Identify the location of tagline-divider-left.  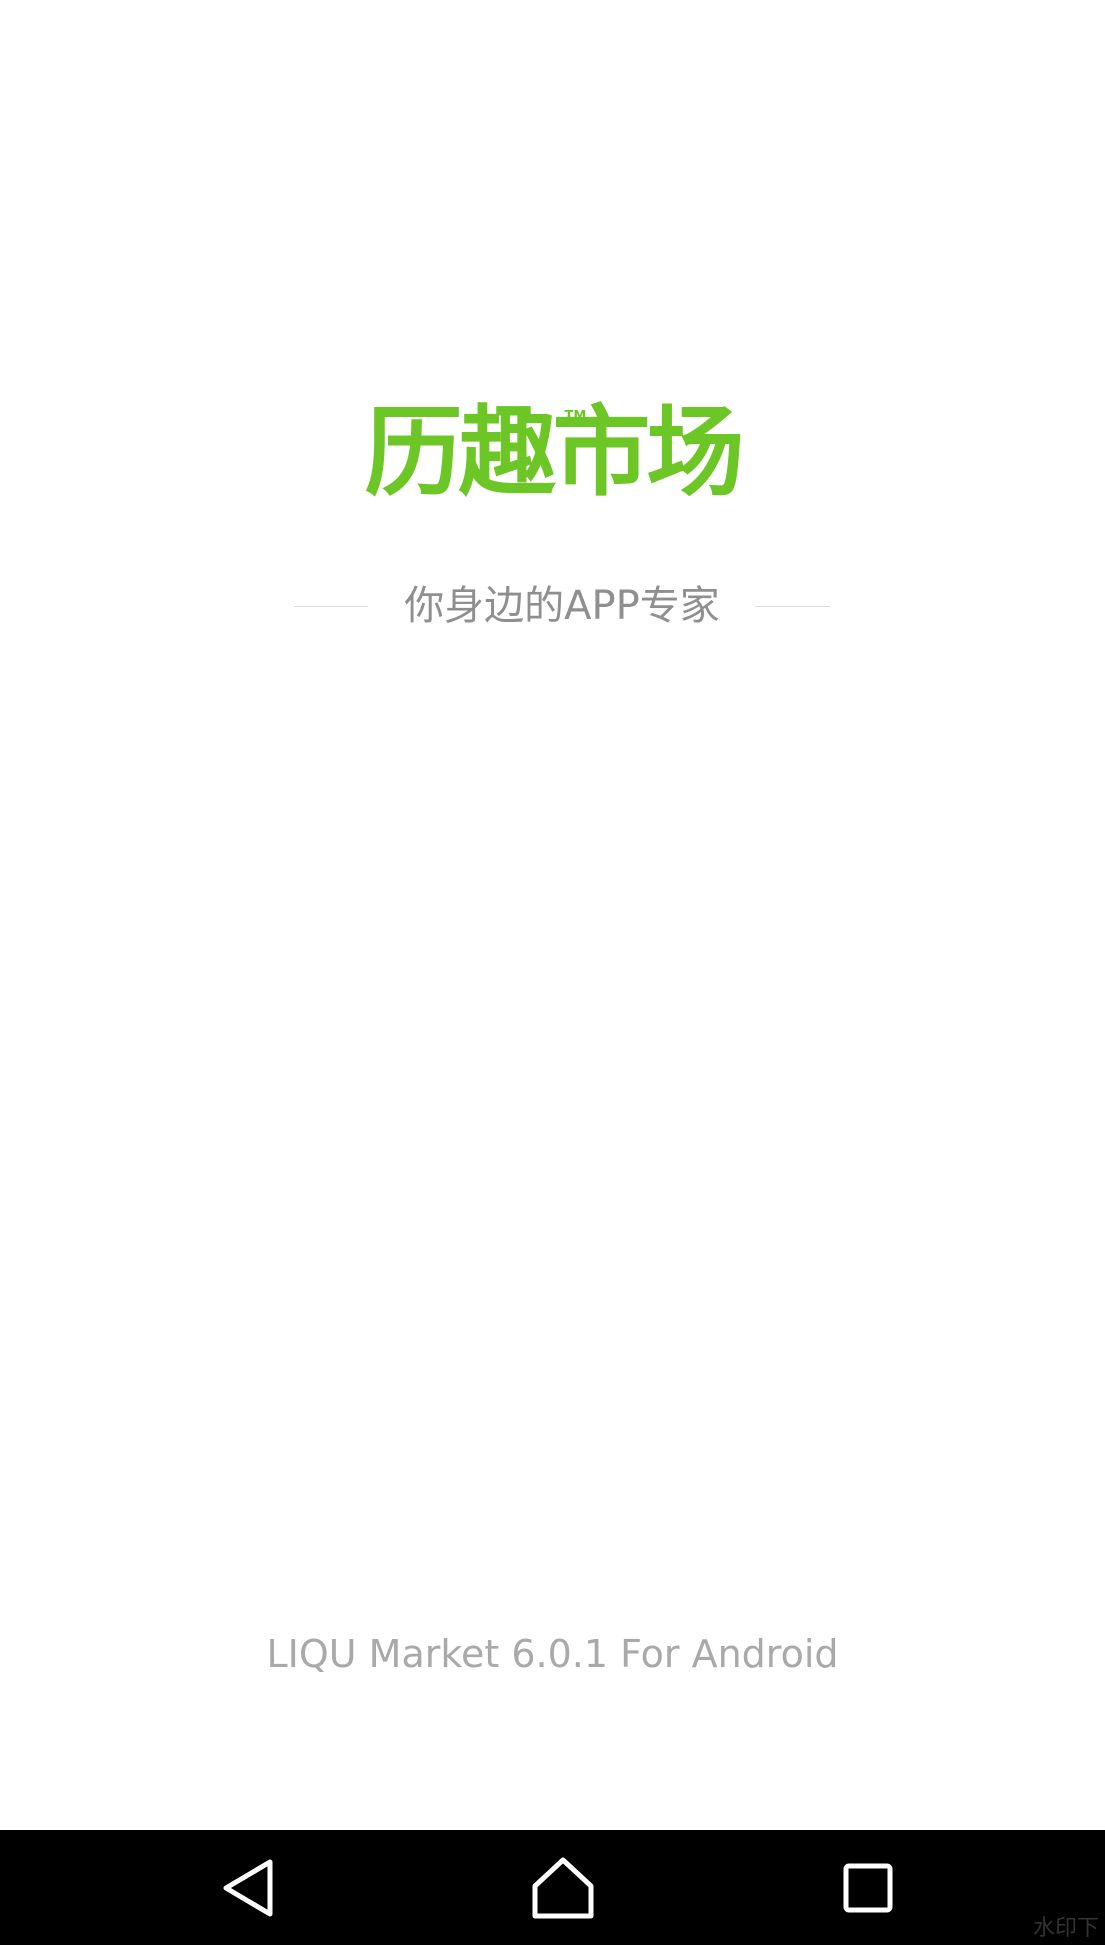
(331, 606).